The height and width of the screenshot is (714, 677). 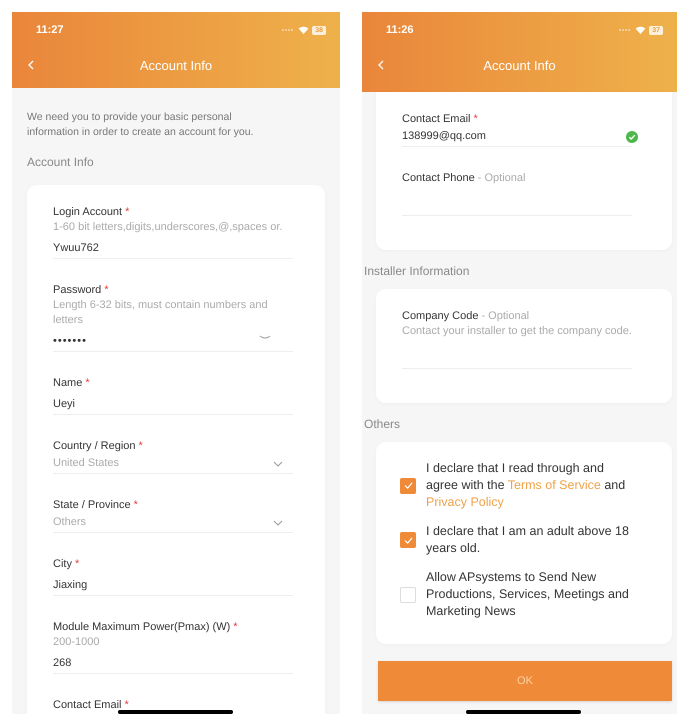 What do you see at coordinates (161, 313) in the screenshot?
I see `field-hint: Length 6-32 bits, must contain numbers and letters` at bounding box center [161, 313].